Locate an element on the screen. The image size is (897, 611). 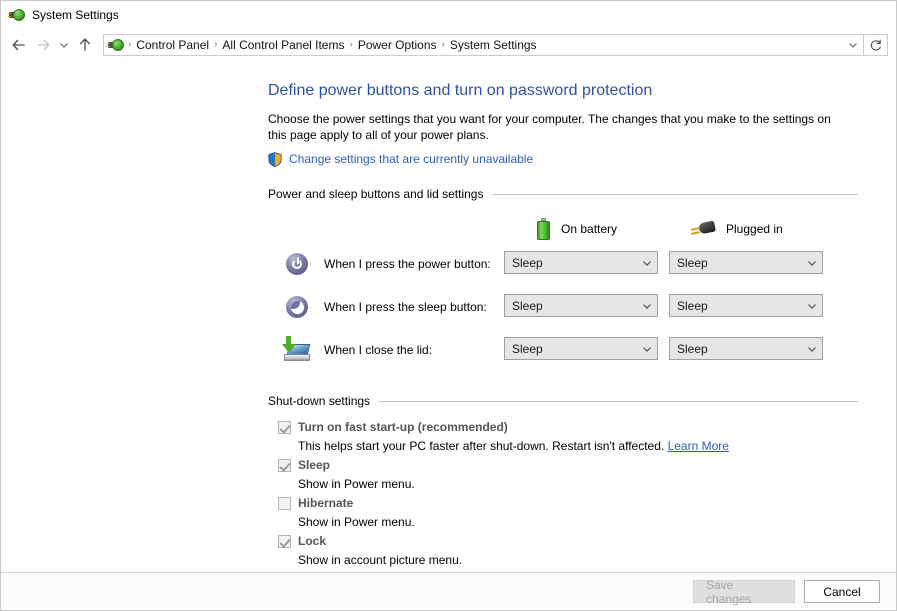
dropdown-sleep-button-on-battery: Sleep is located at coordinates (581, 305).